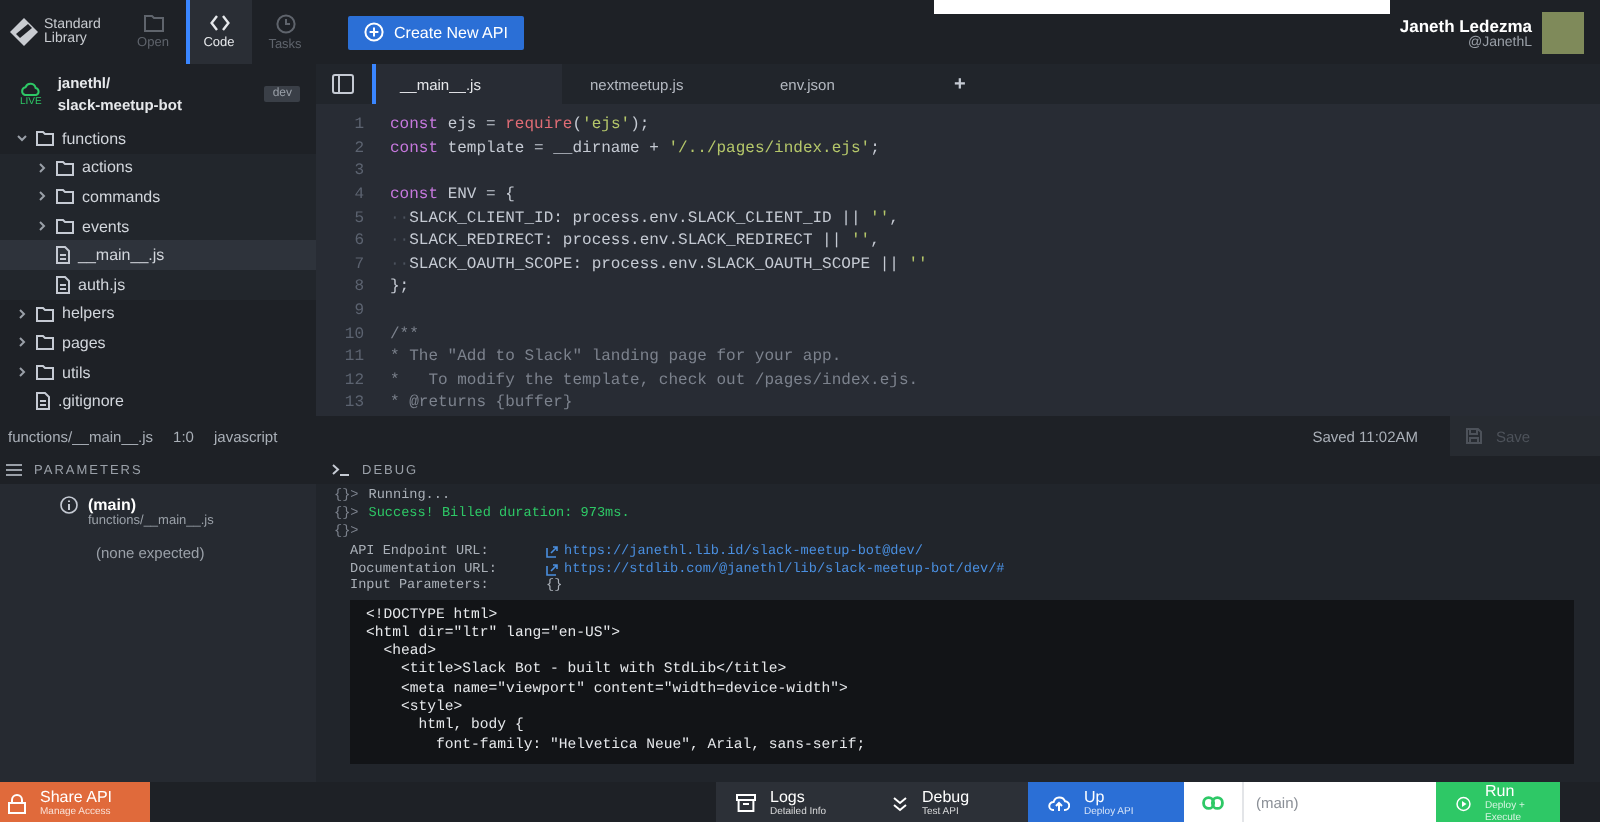 The height and width of the screenshot is (822, 1600). What do you see at coordinates (452, 195) in the screenshot?
I see `code-line: const ENV = {` at bounding box center [452, 195].